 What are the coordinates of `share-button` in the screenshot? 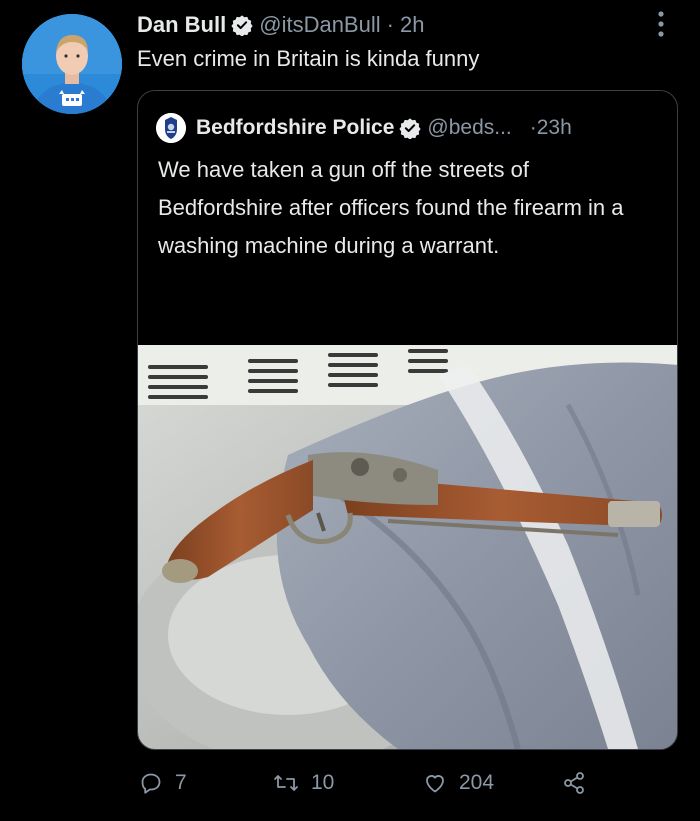 It's located at (580, 783).